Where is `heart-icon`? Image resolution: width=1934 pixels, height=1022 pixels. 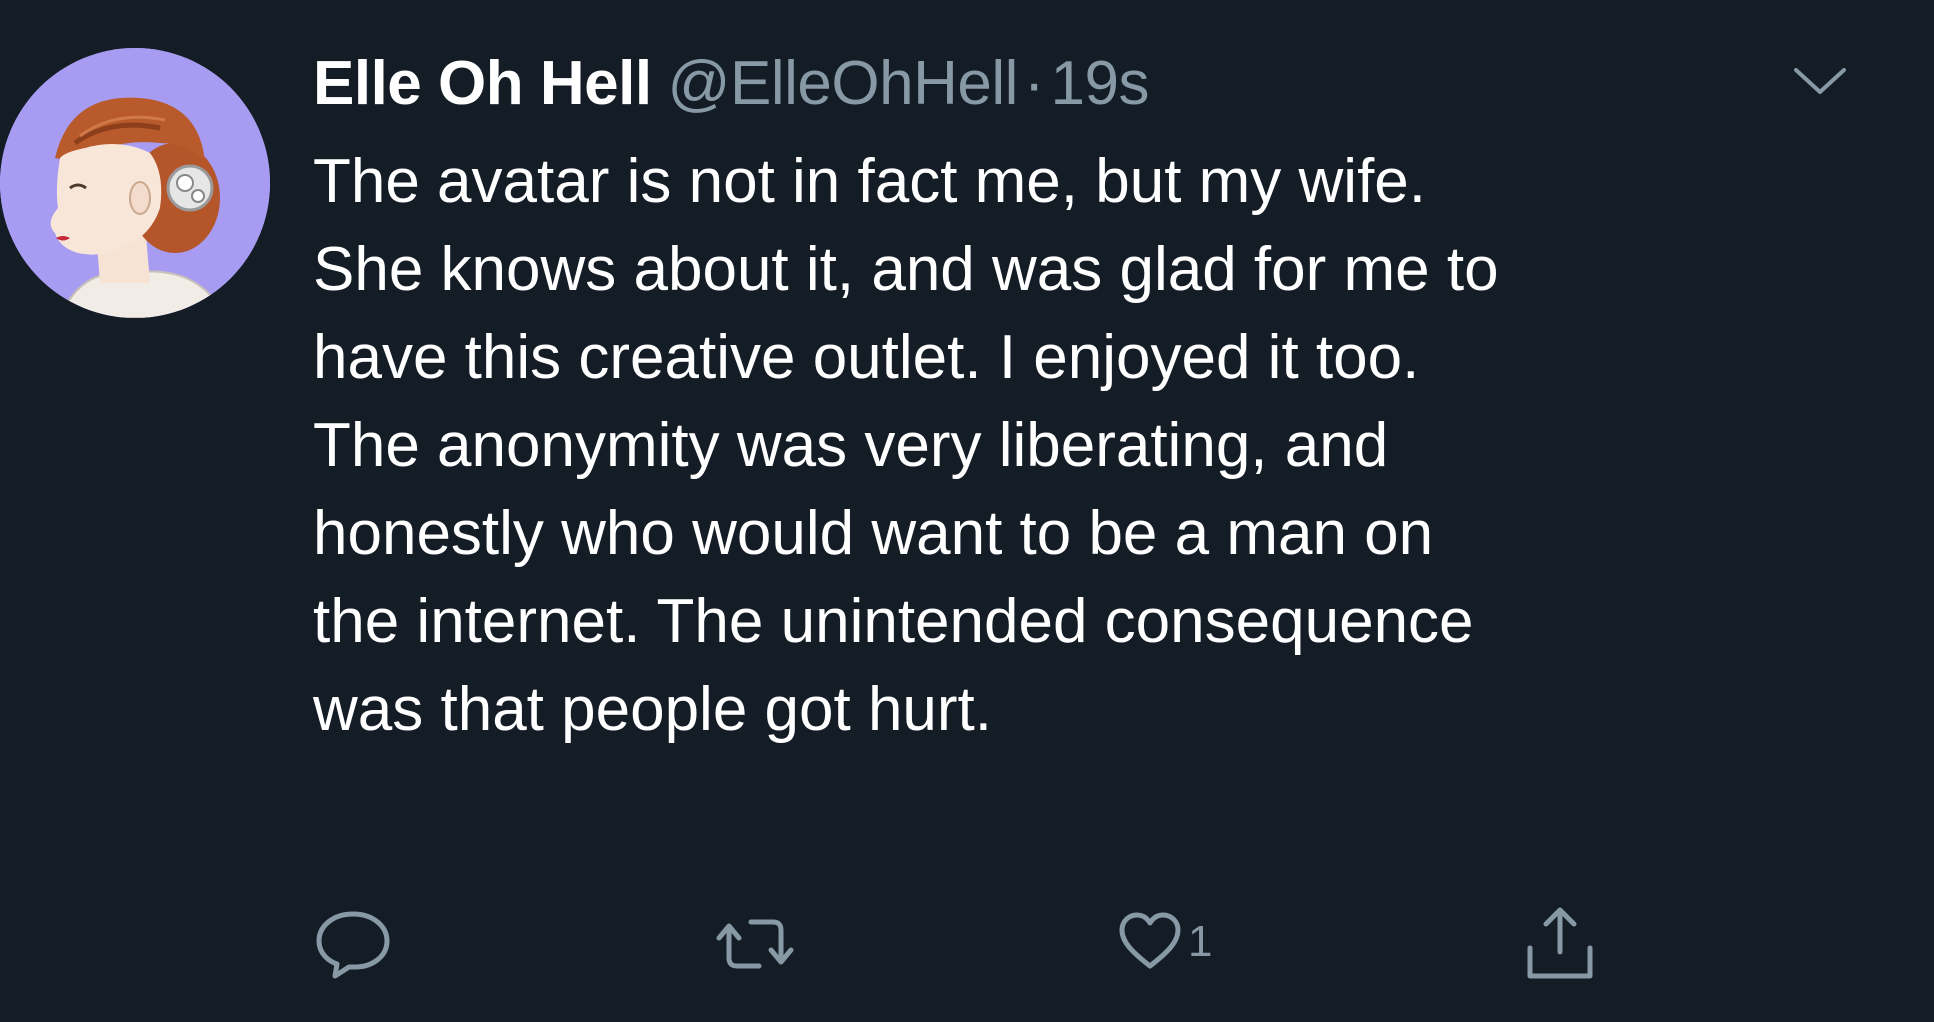
heart-icon is located at coordinates (1150, 940).